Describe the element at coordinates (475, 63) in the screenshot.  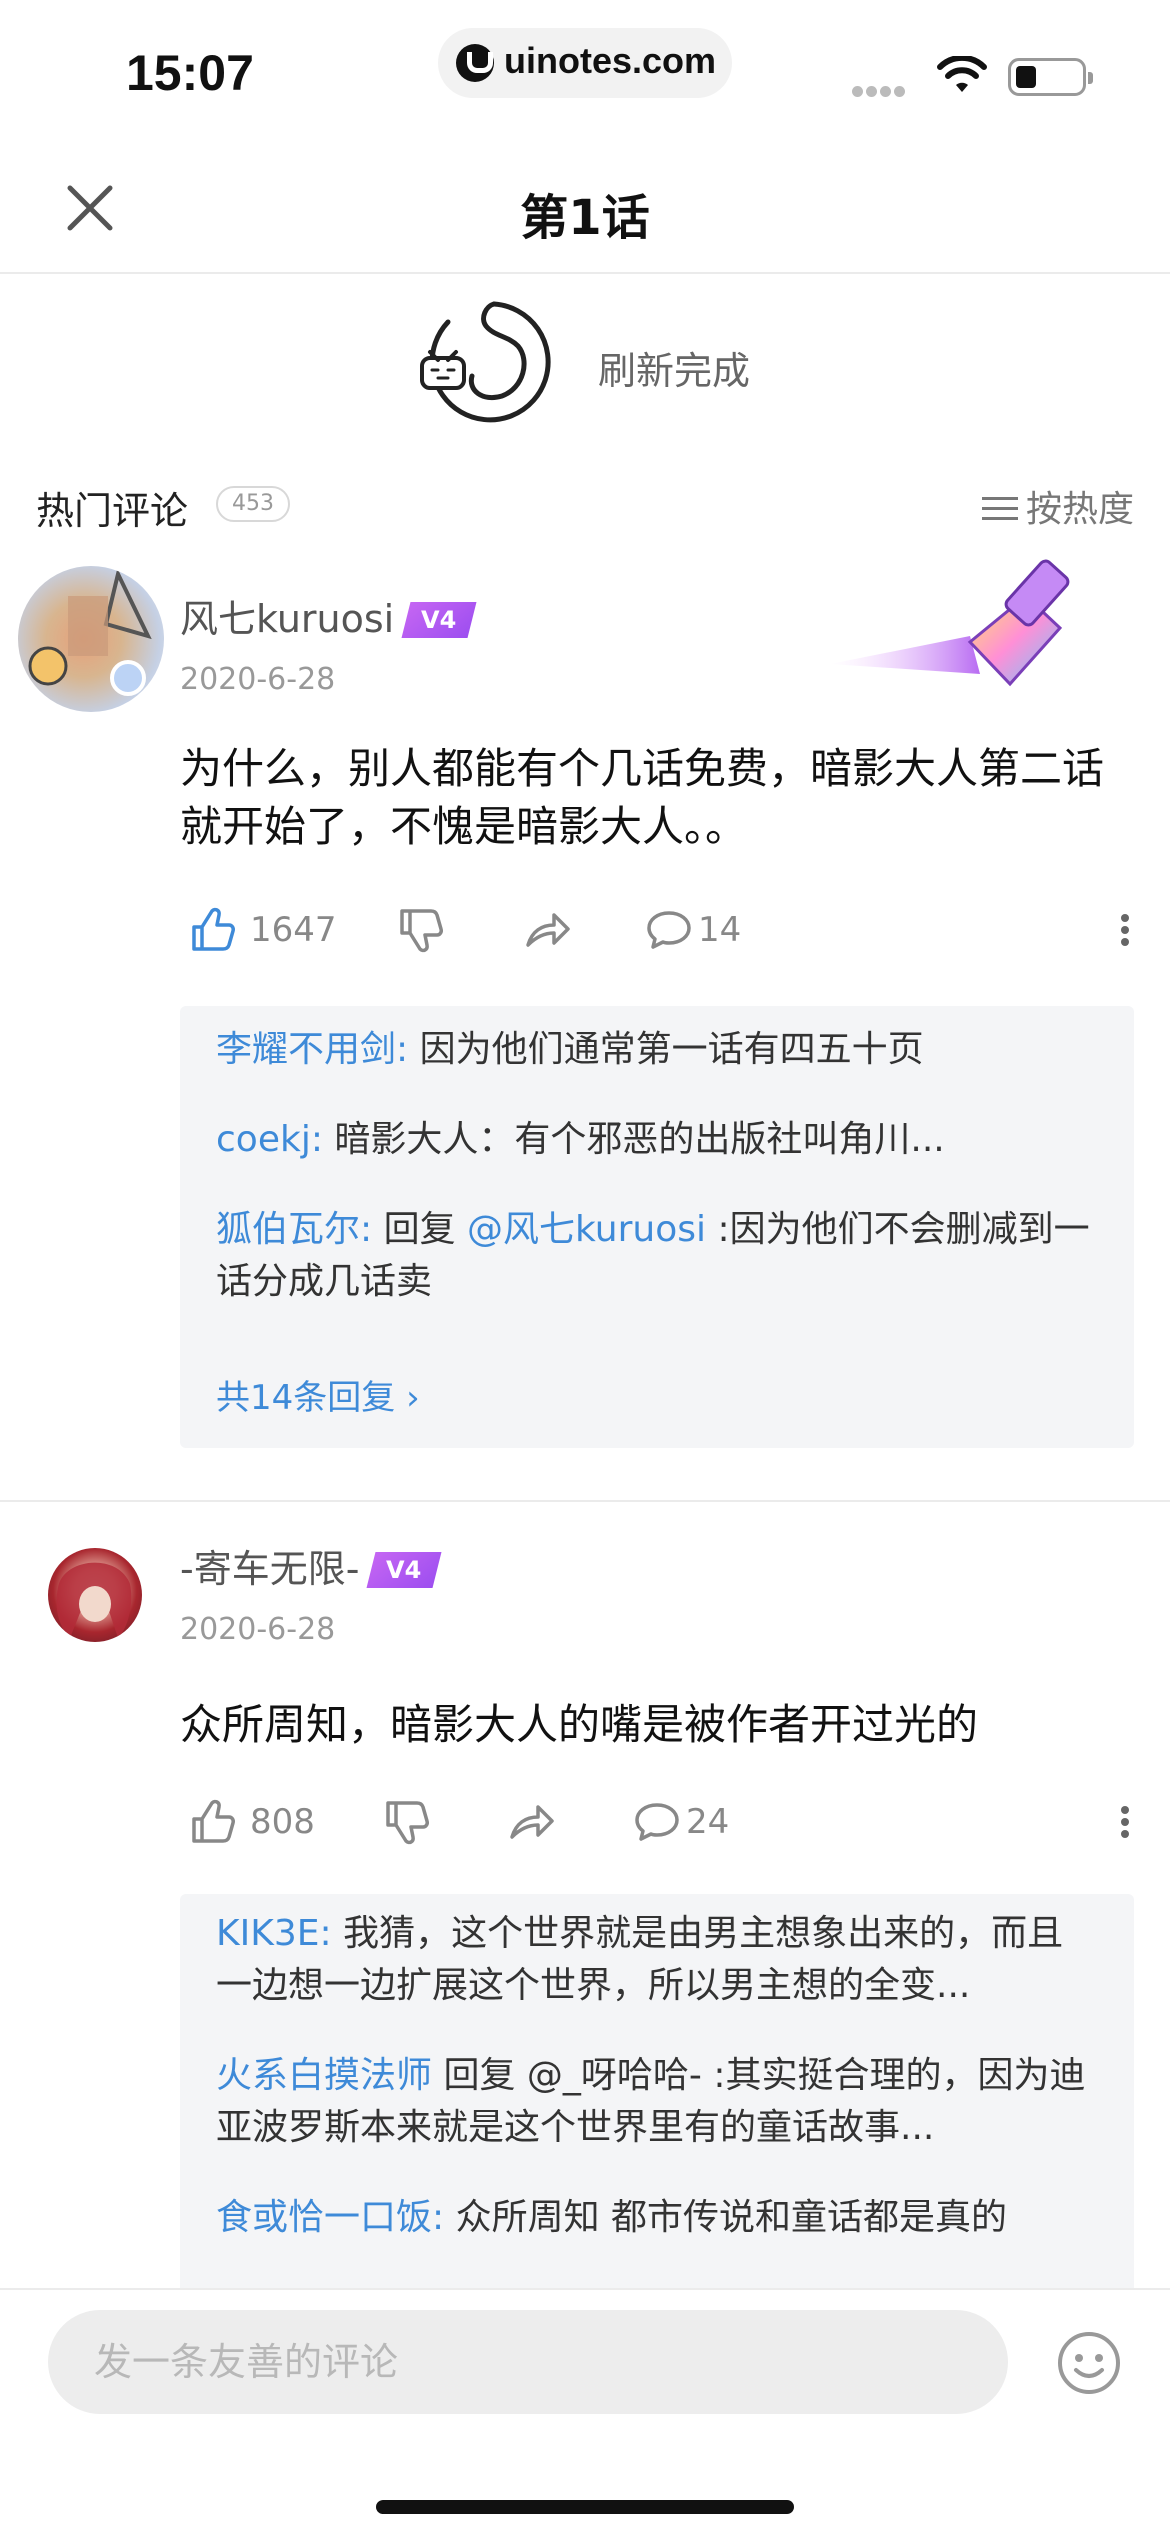
I see `site-logo-icon` at that location.